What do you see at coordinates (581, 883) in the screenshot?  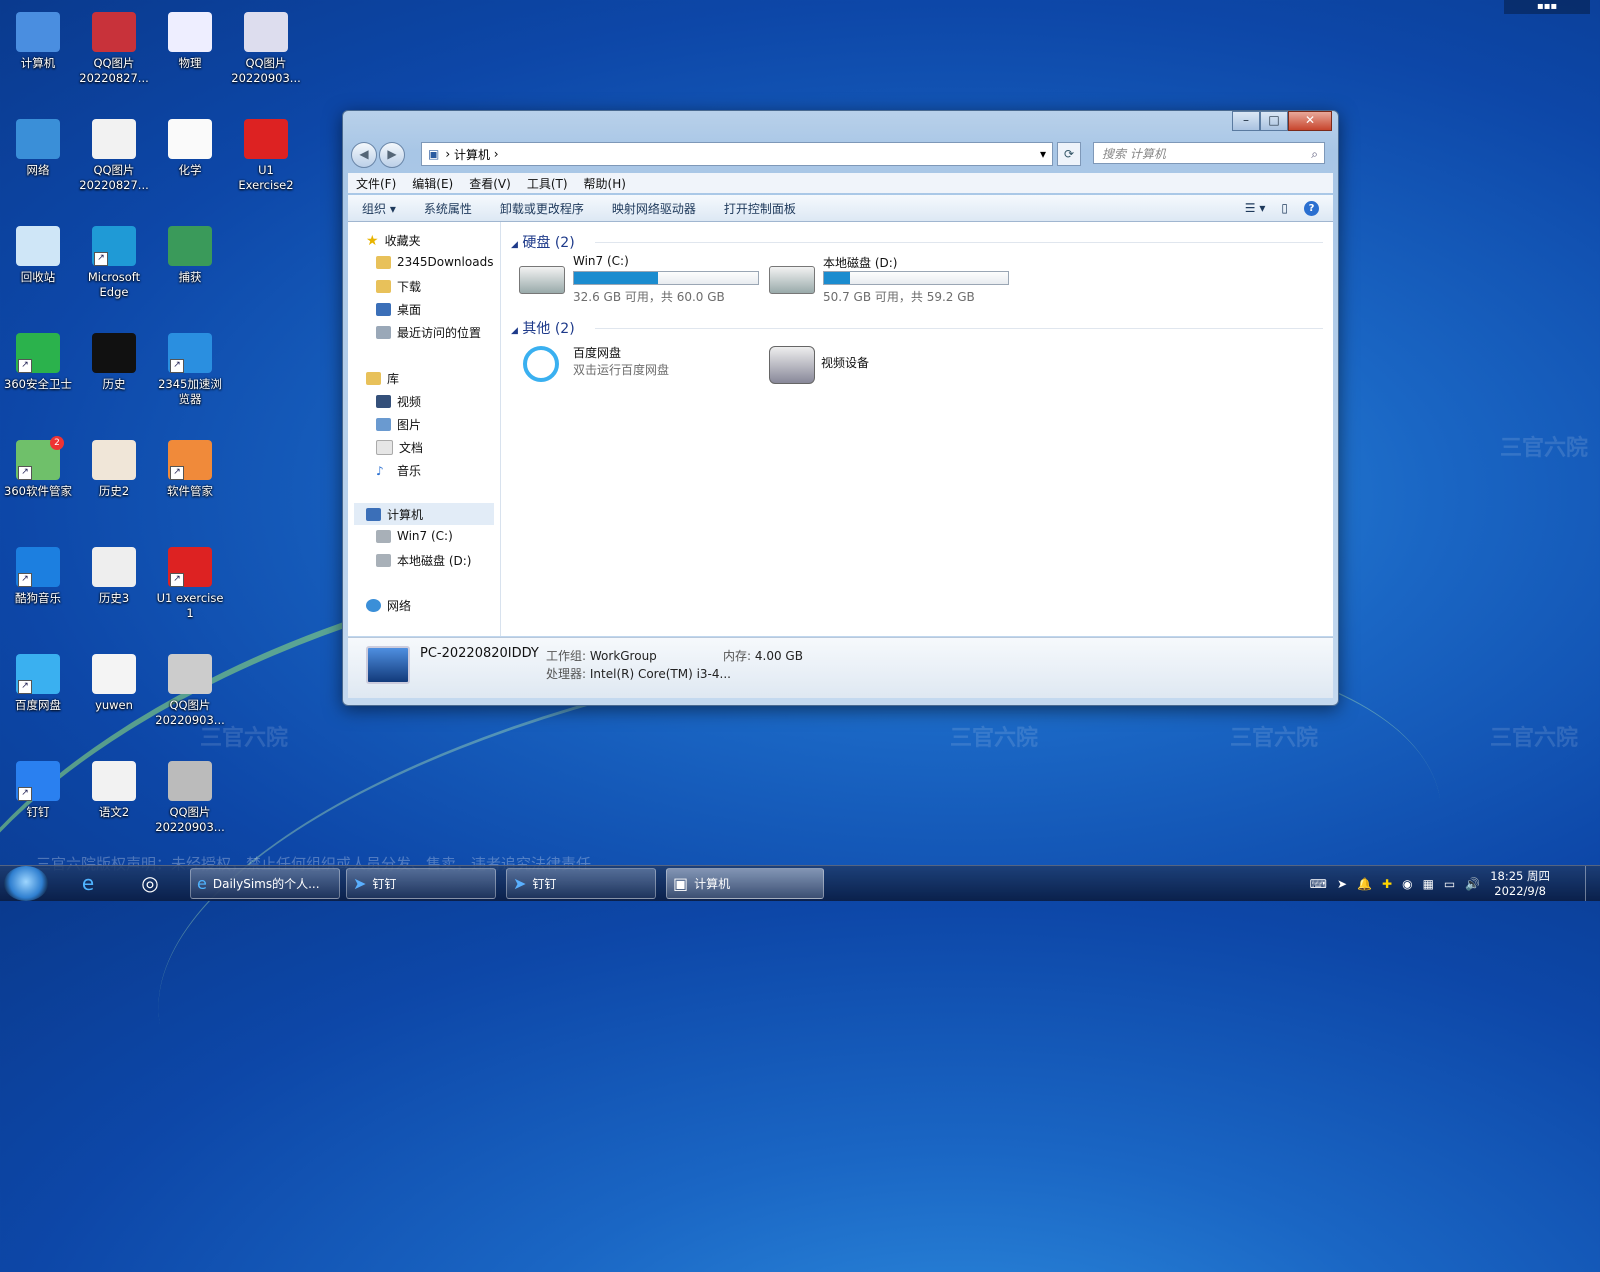 I see `task-dingtalk-2: ➤ 钉钉` at bounding box center [581, 883].